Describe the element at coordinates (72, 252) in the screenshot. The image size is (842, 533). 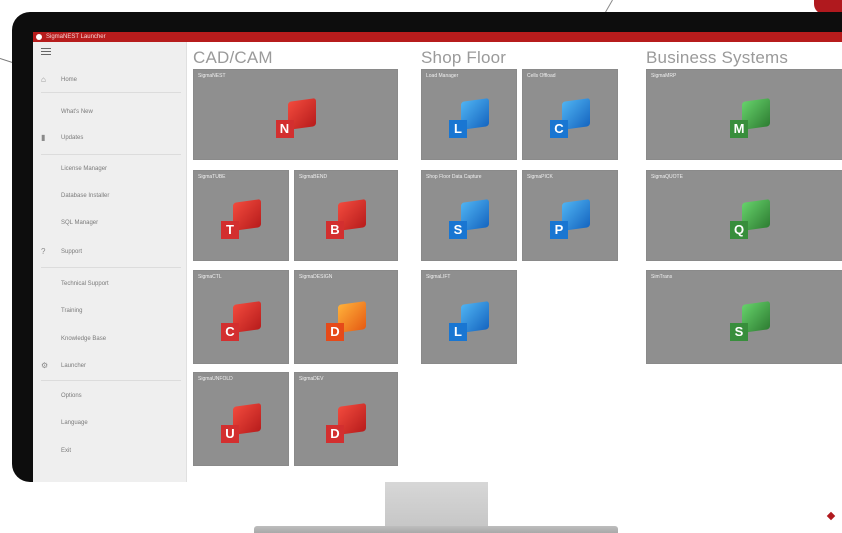
I see `sidebar-item-label: Support` at that location.